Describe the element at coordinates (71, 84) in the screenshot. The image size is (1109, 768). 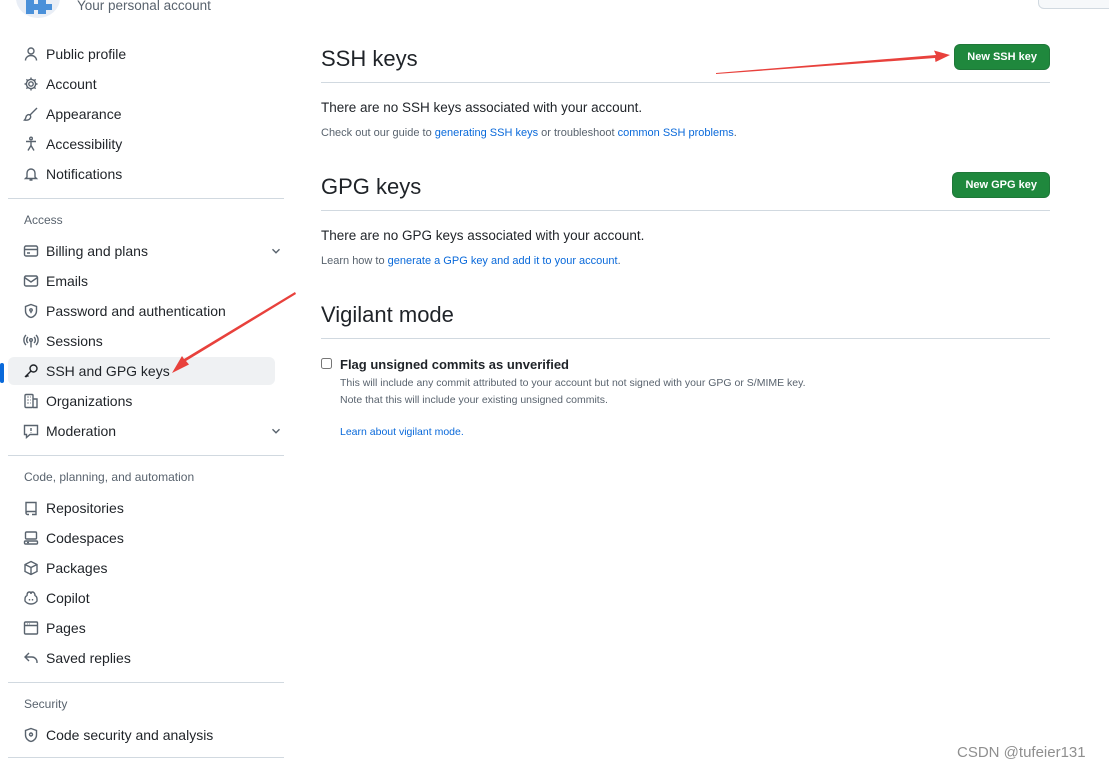
I see `sidebar-item-label: Account` at that location.